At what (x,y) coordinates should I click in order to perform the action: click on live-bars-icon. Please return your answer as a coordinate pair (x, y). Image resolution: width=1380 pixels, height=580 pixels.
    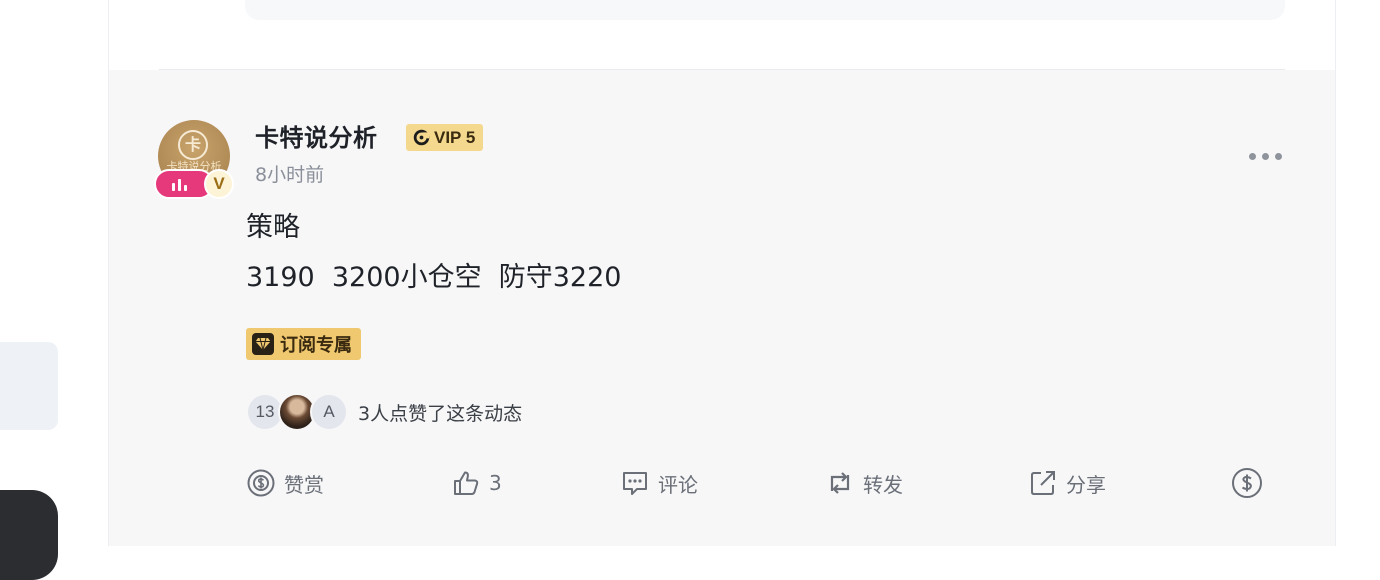
    Looking at the image, I should click on (182, 185).